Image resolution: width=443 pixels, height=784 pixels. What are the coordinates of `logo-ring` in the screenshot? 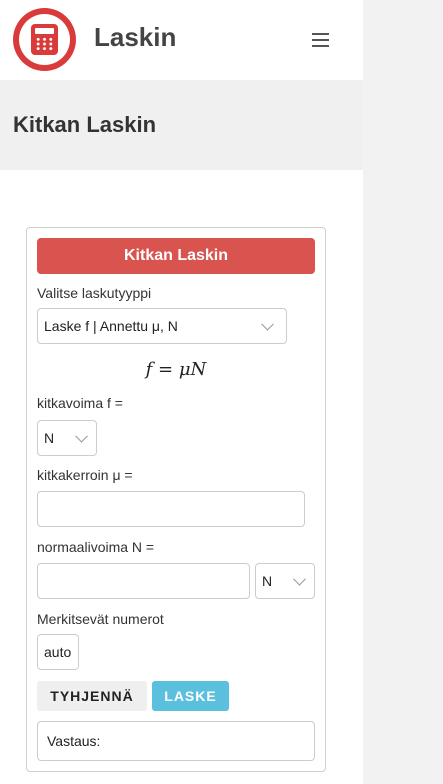 It's located at (44, 39).